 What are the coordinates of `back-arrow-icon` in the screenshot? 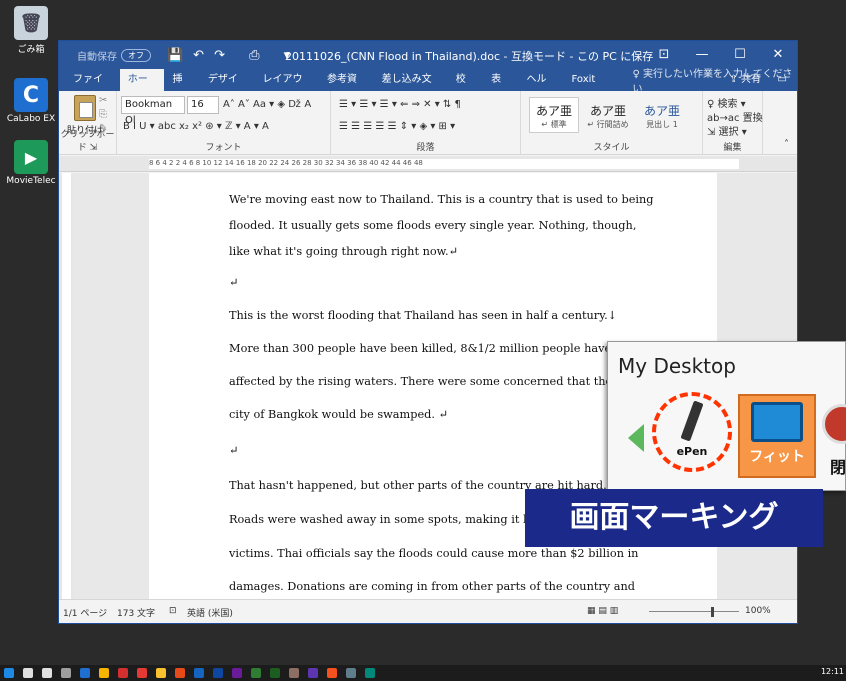 It's located at (636, 438).